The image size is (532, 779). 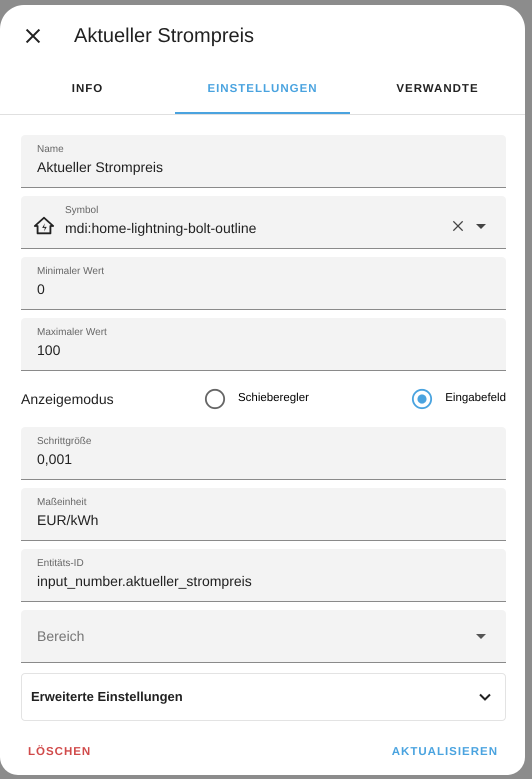 What do you see at coordinates (263, 283) in the screenshot?
I see `text-field: Minimaler Wert 0` at bounding box center [263, 283].